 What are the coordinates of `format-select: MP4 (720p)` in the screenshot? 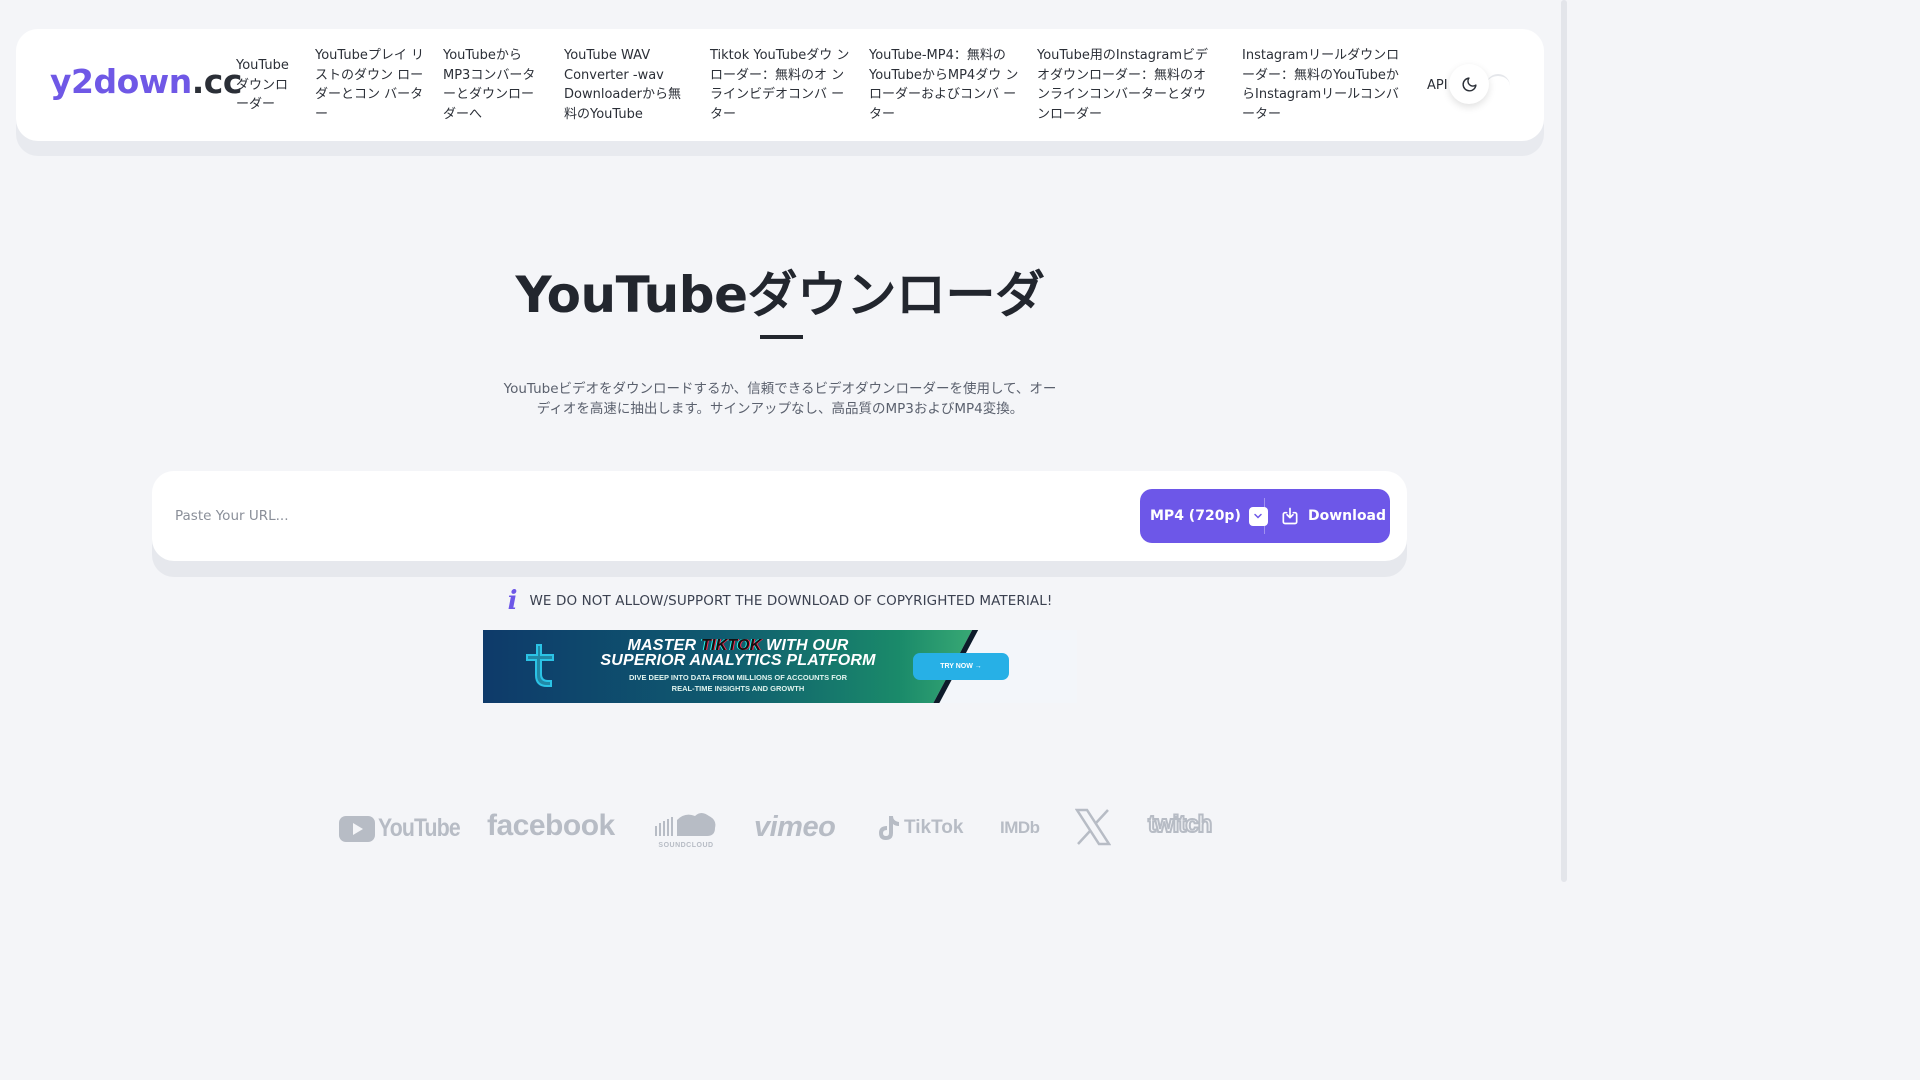 It's located at (1209, 516).